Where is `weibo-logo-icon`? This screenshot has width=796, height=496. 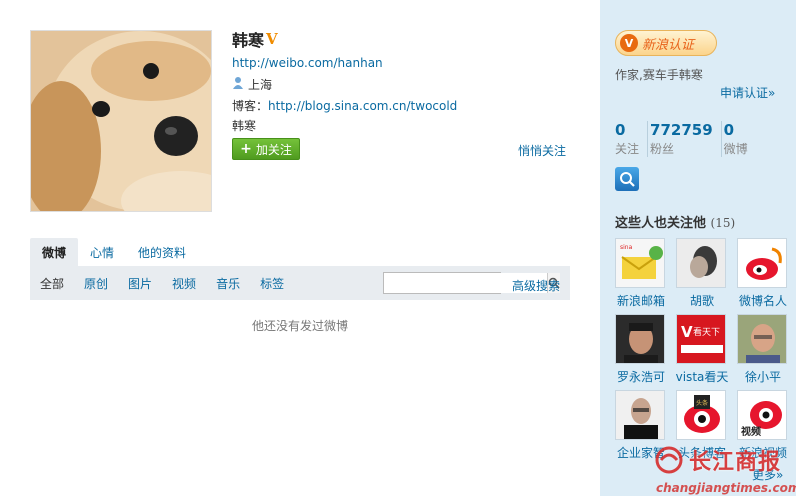
weibo-logo-icon is located at coordinates (762, 263).